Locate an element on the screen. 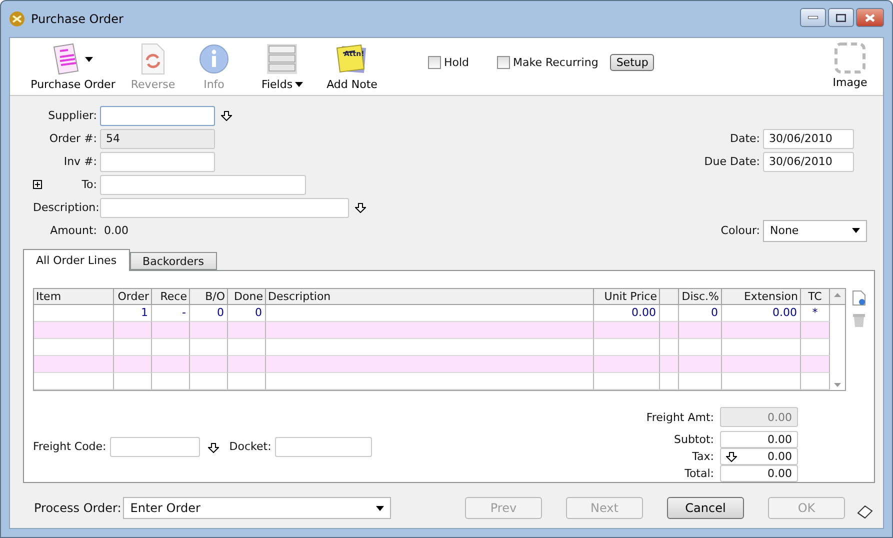 This screenshot has height=538, width=893. column-header is located at coordinates (669, 297).